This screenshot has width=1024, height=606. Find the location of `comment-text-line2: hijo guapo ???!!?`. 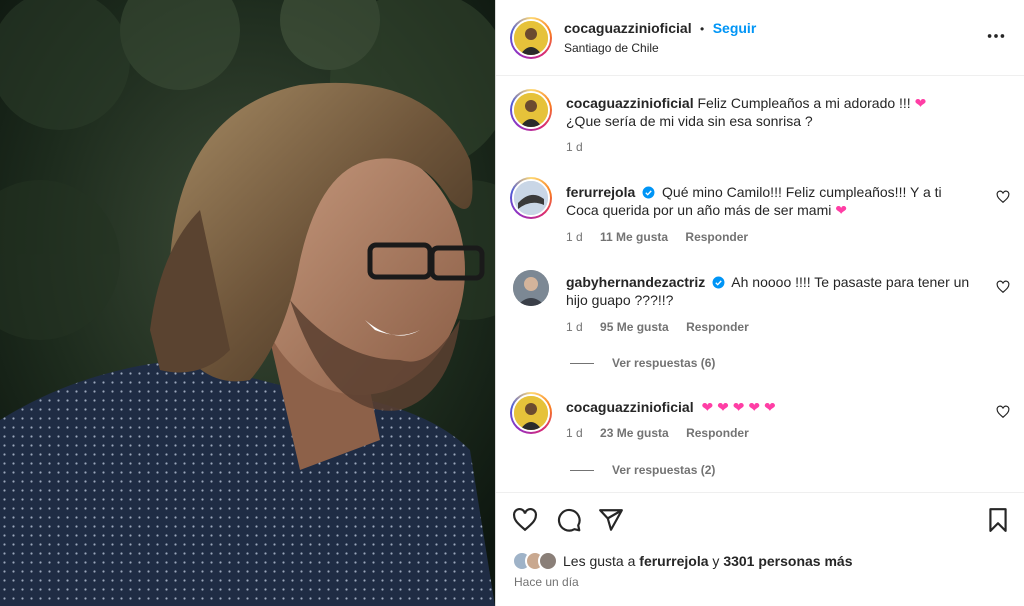

comment-text-line2: hijo guapo ???!!? is located at coordinates (620, 300).